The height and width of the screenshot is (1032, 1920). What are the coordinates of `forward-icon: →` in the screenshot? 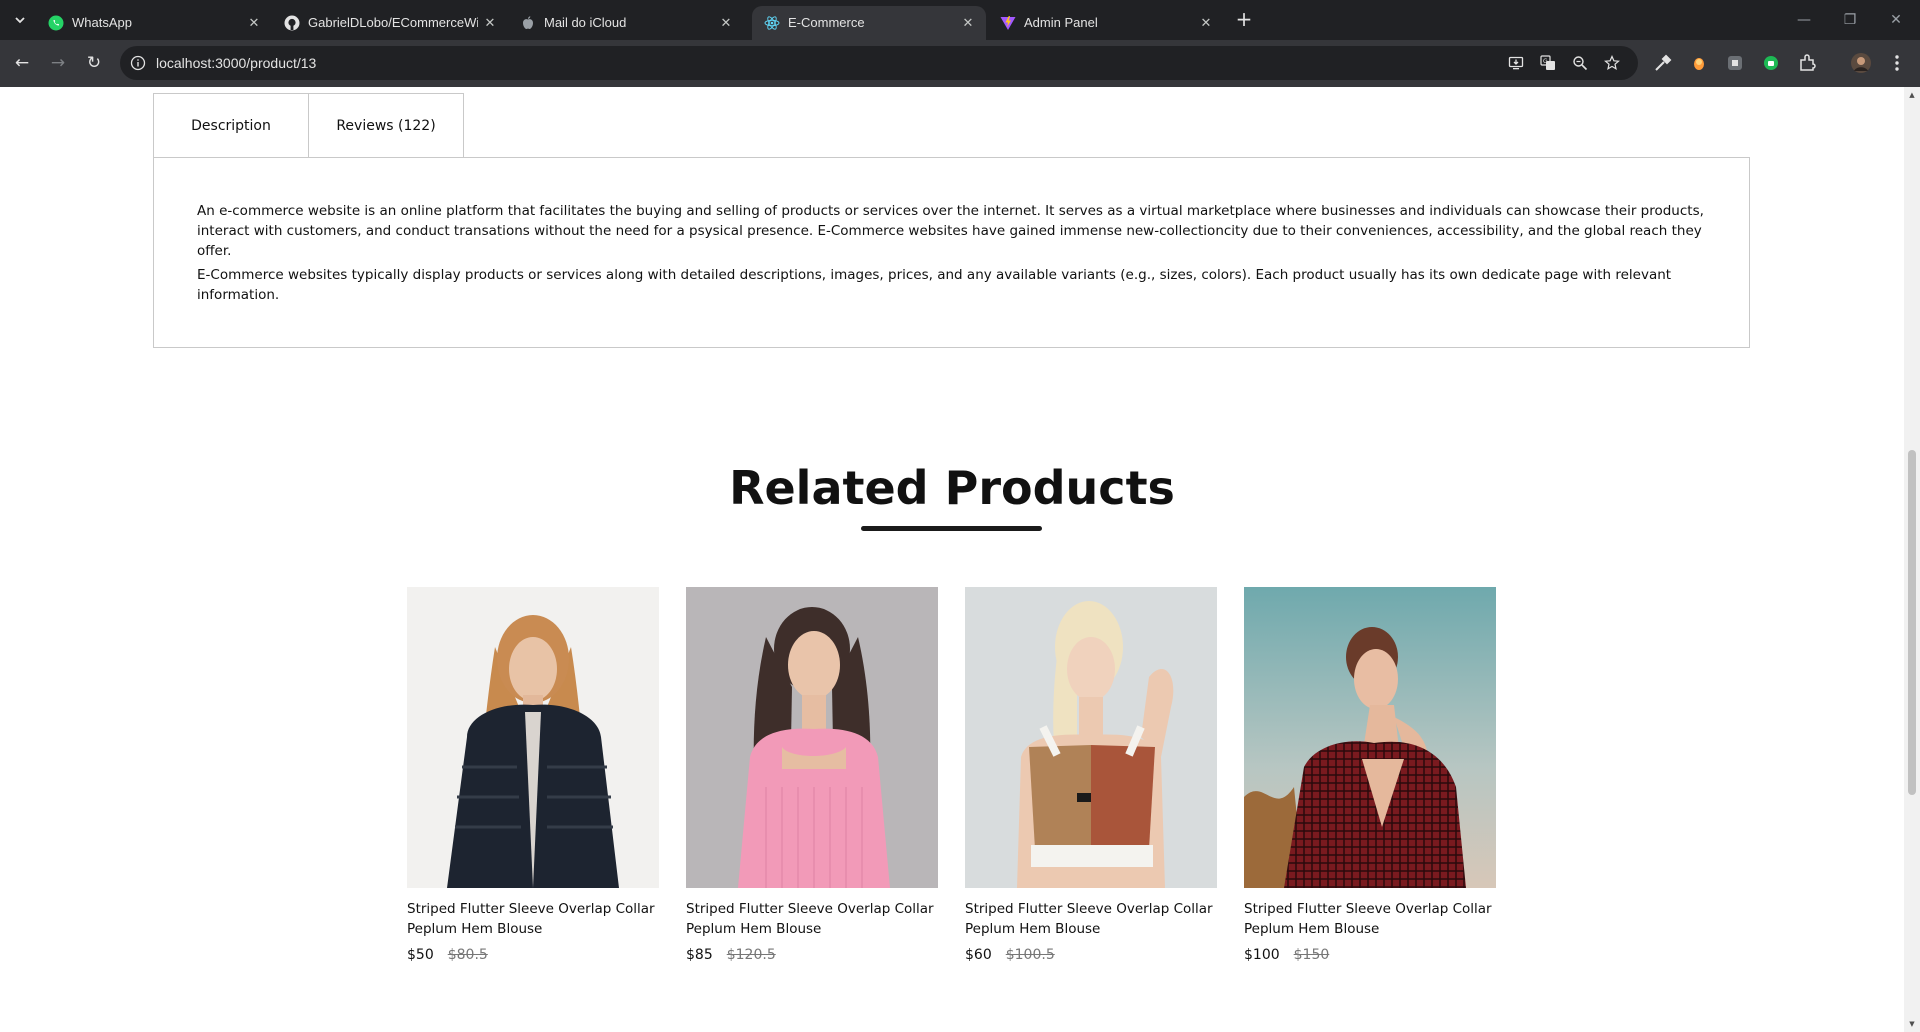 It's located at (58, 63).